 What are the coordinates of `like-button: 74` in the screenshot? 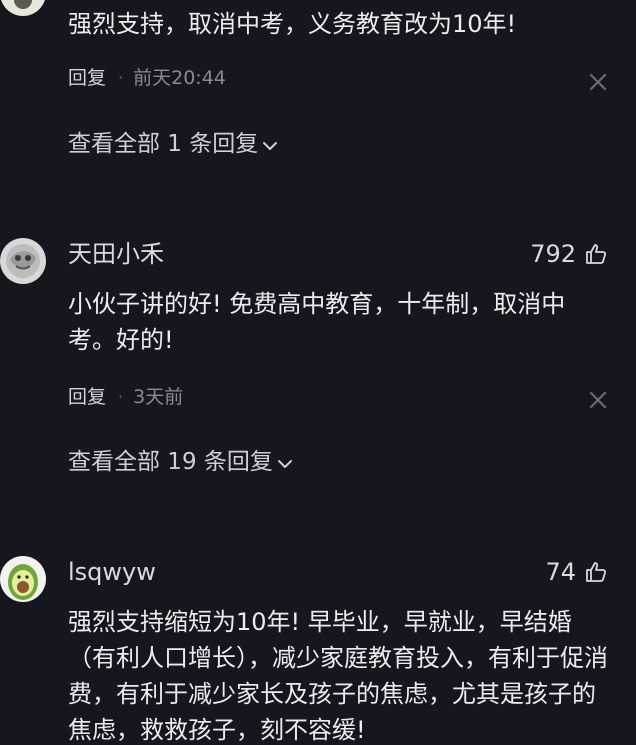 It's located at (576, 572).